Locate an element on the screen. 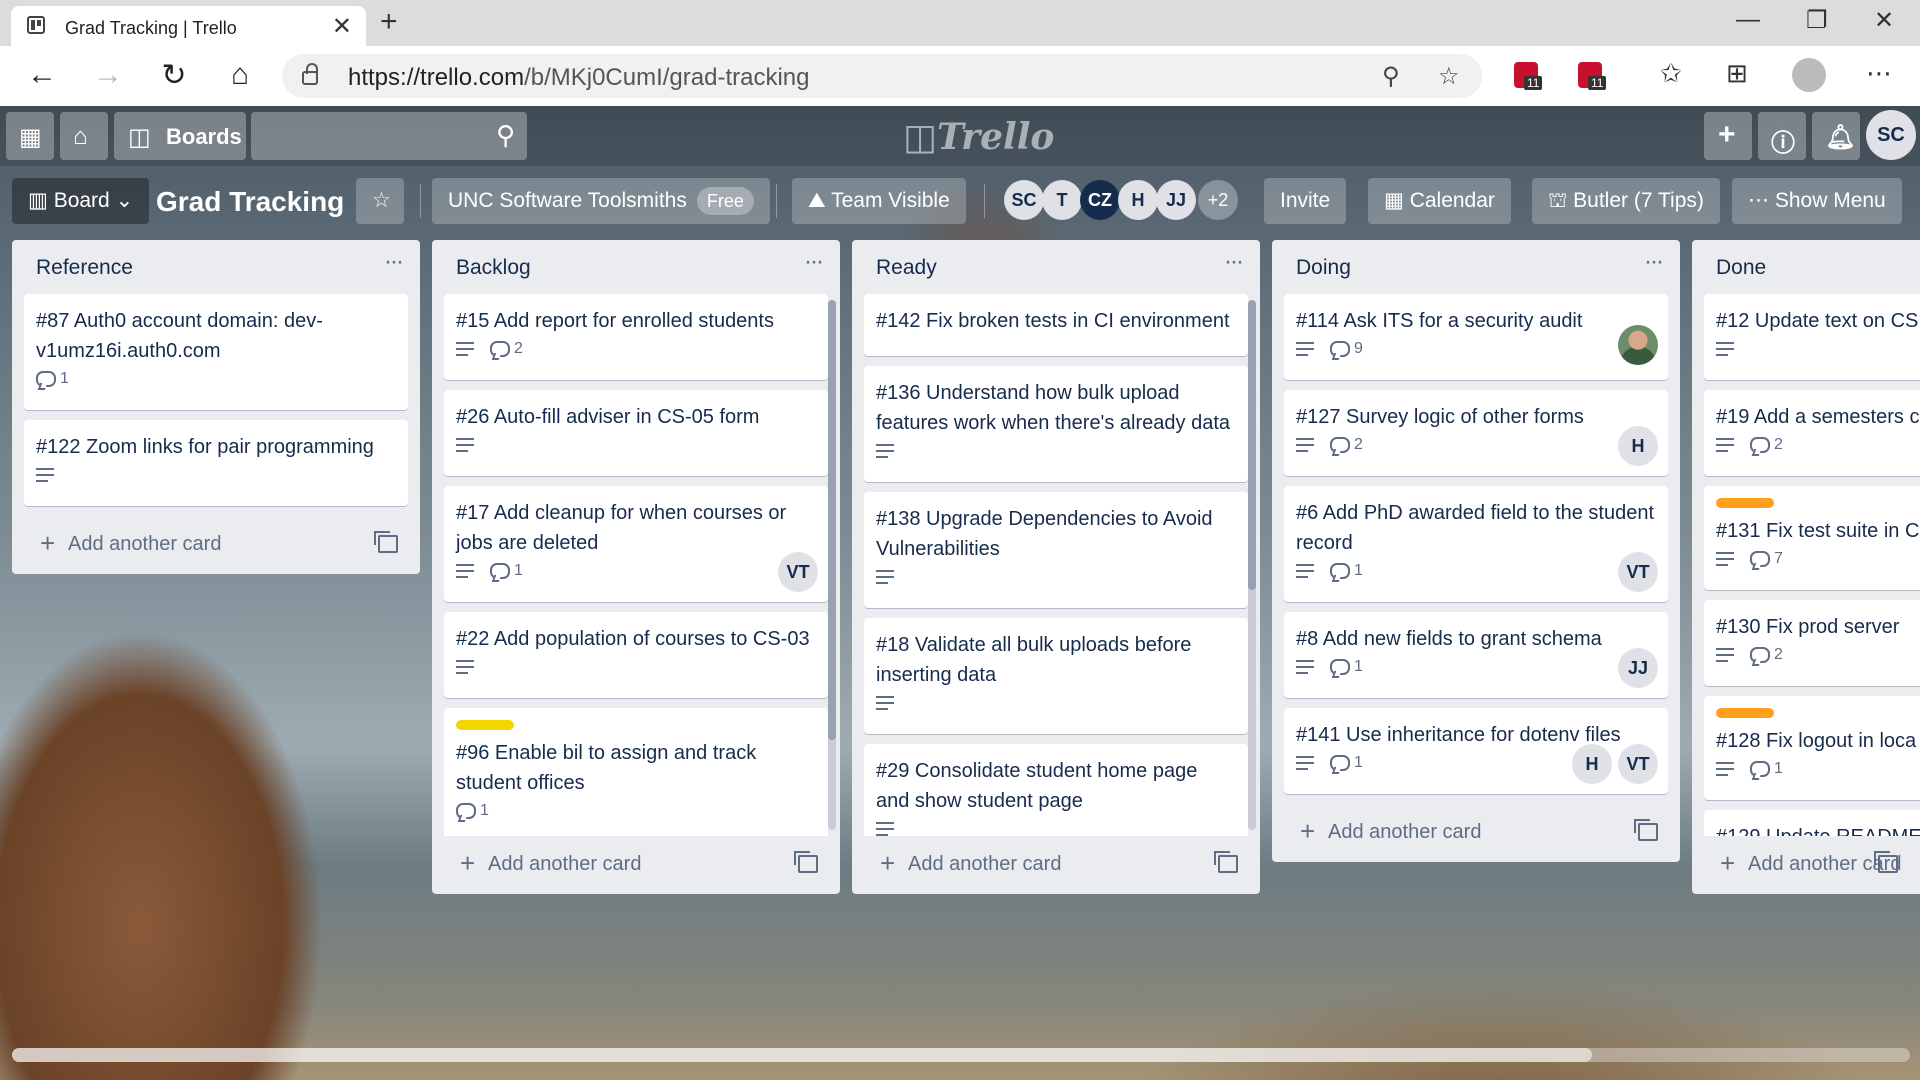 The width and height of the screenshot is (1920, 1080). calendar-button: ▦ Calendar is located at coordinates (1439, 201).